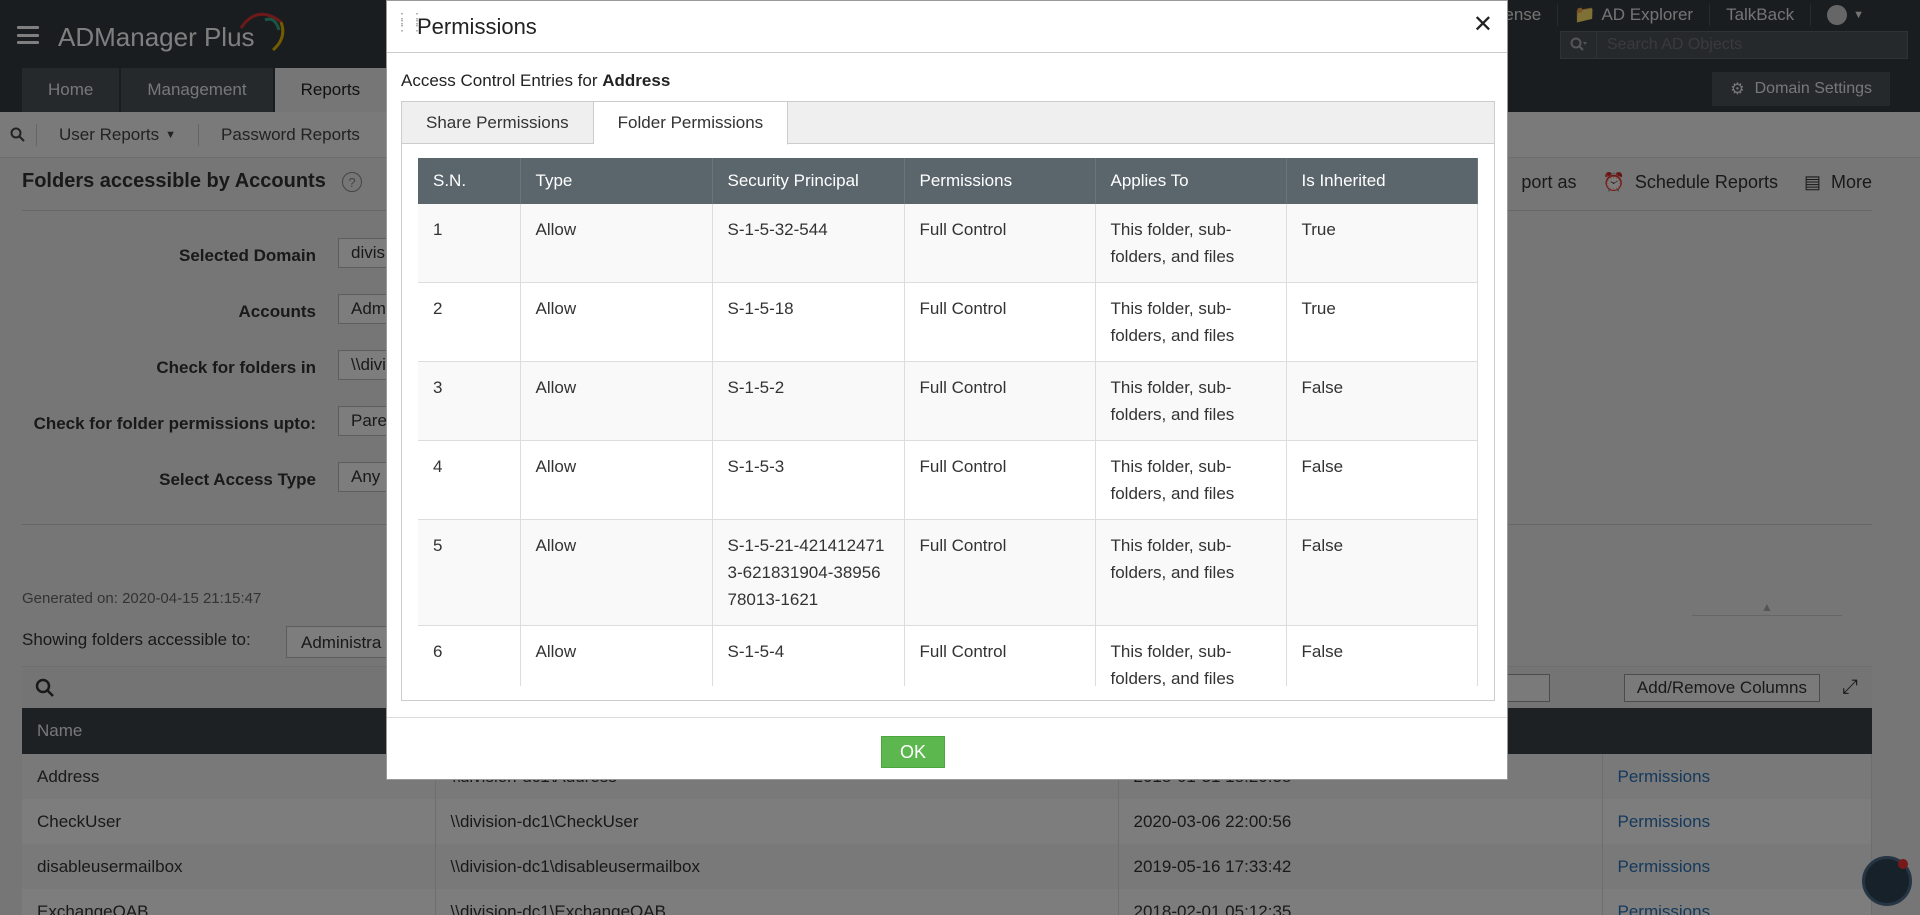  What do you see at coordinates (808, 243) in the screenshot?
I see `ace-principal: S-1-5-32-544` at bounding box center [808, 243].